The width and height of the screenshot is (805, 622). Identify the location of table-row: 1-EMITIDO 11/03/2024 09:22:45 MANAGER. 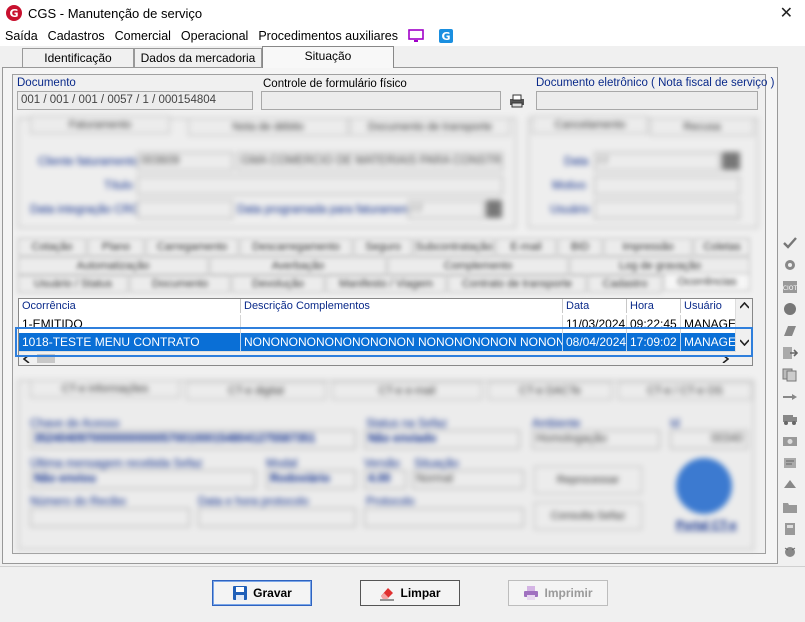
(377, 324).